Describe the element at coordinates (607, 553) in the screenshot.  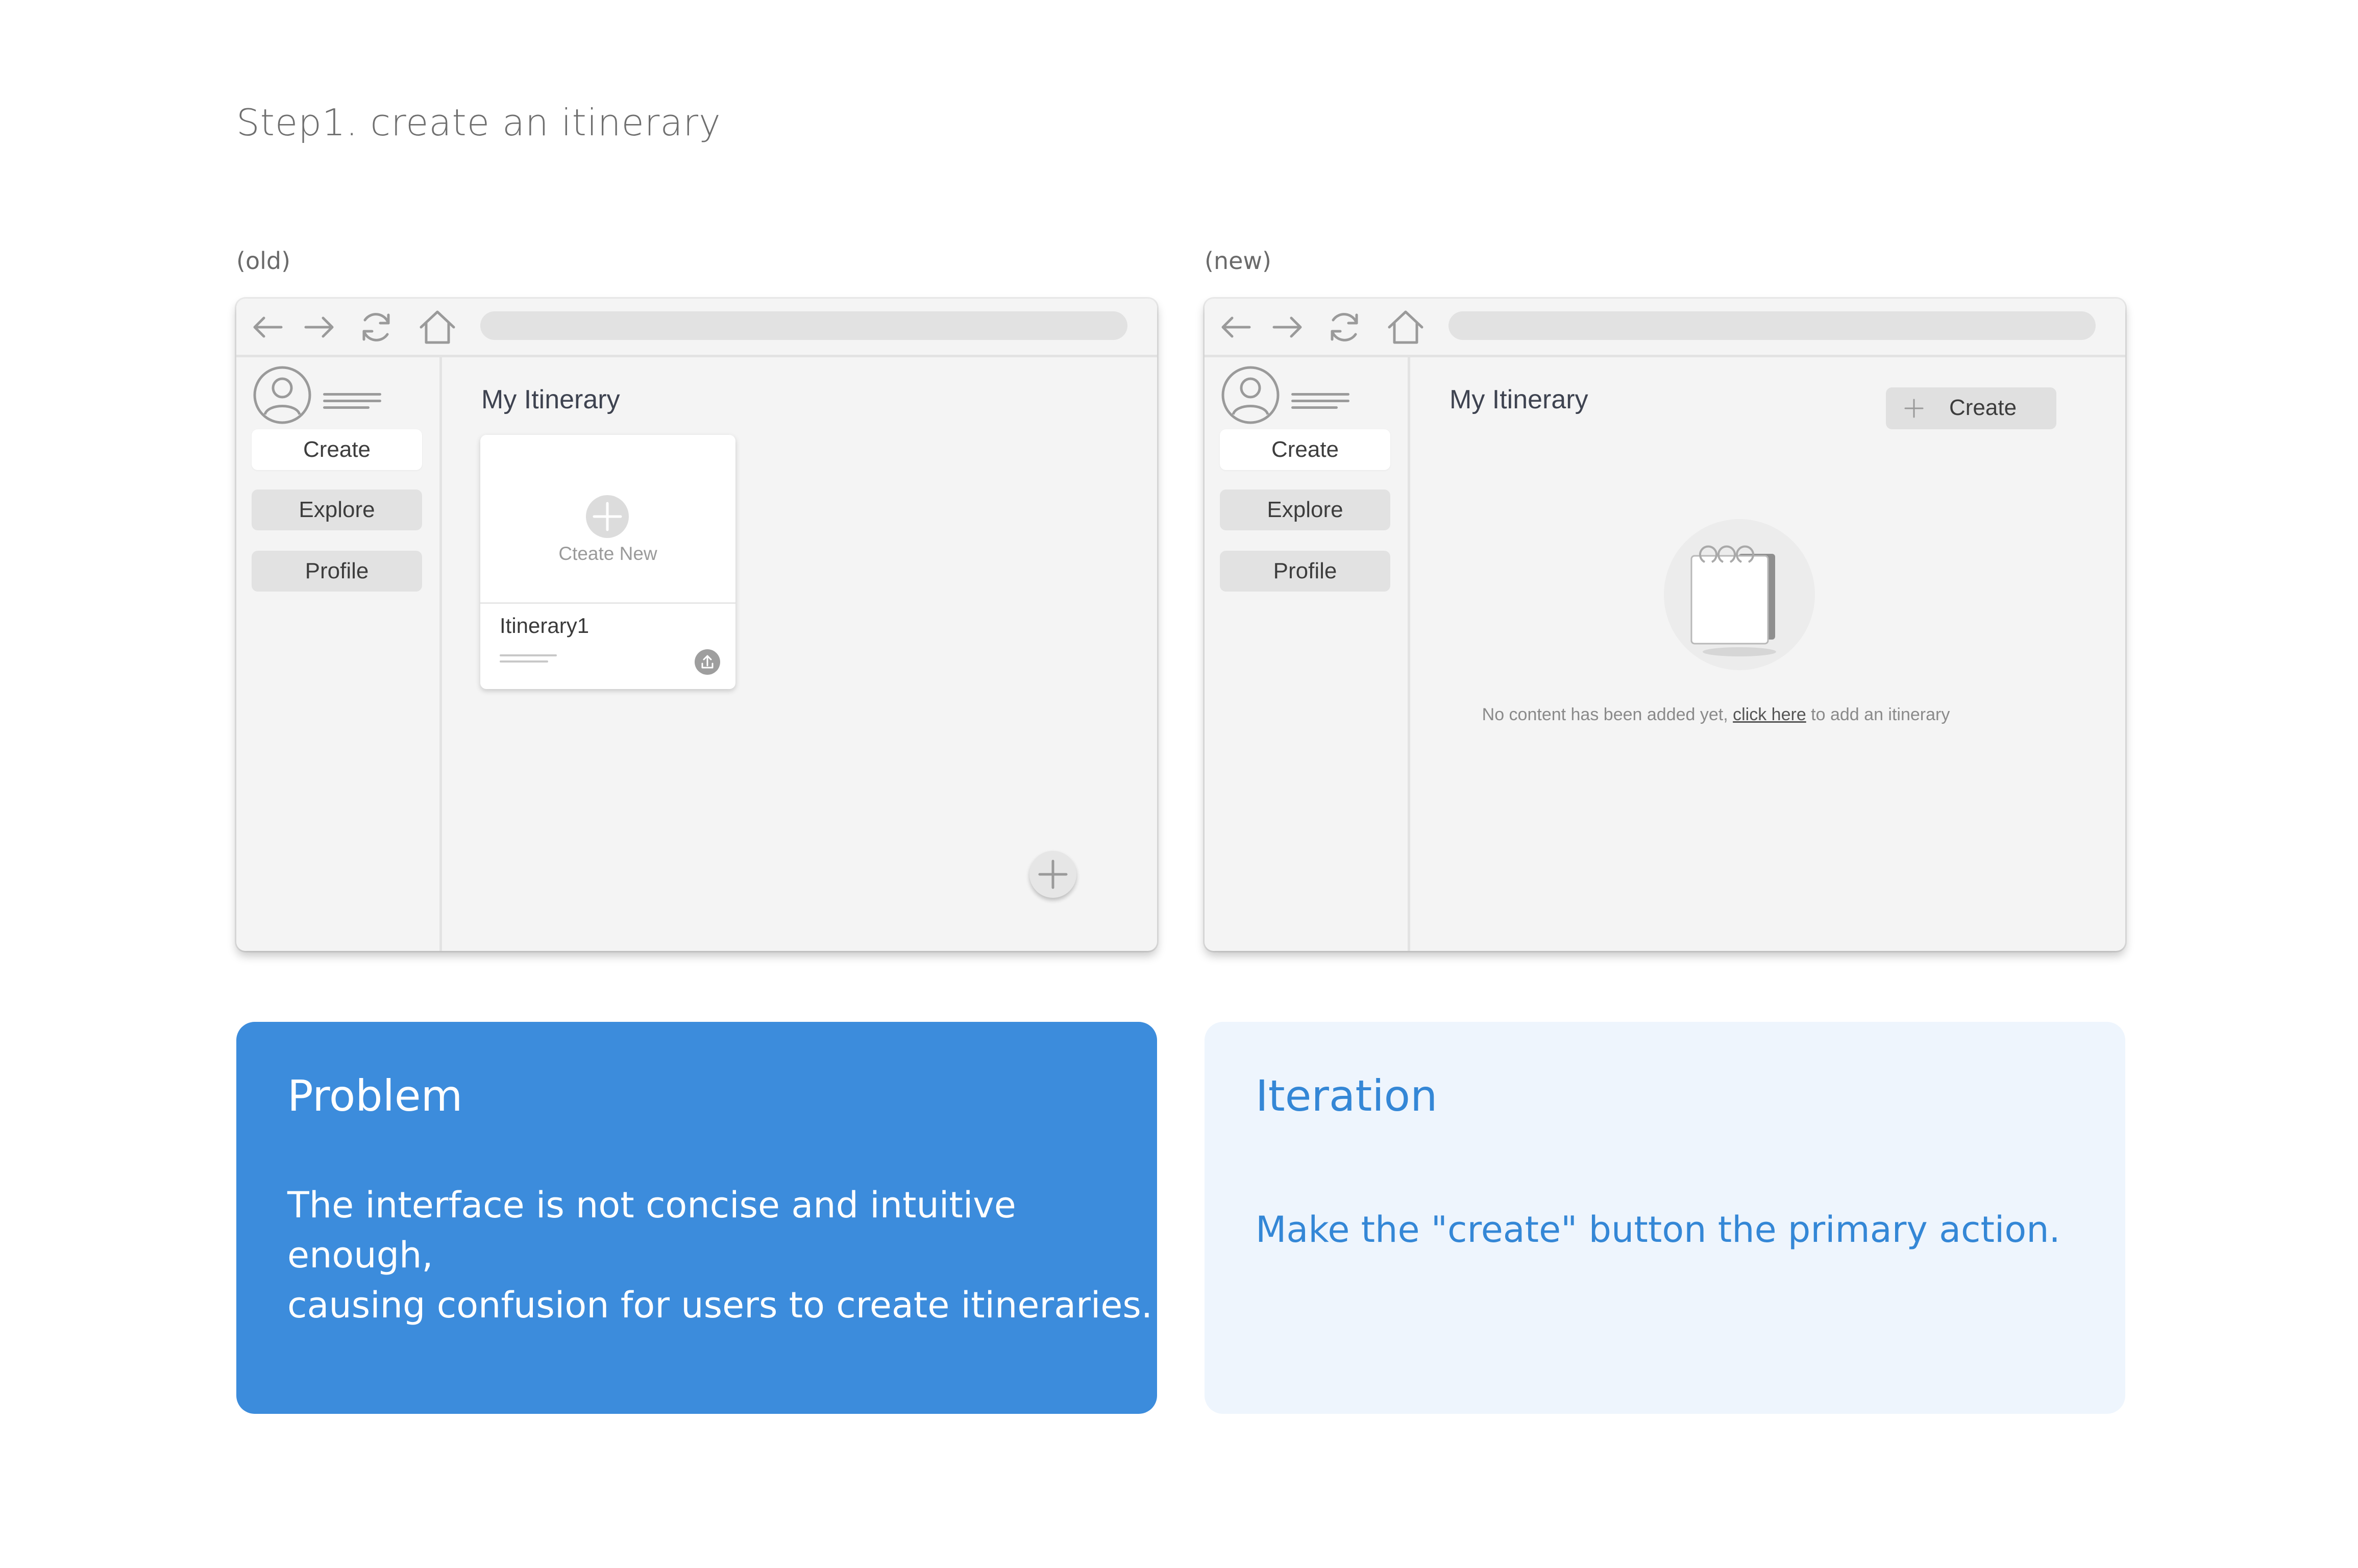
I see `create-new-label: Cteate New` at that location.